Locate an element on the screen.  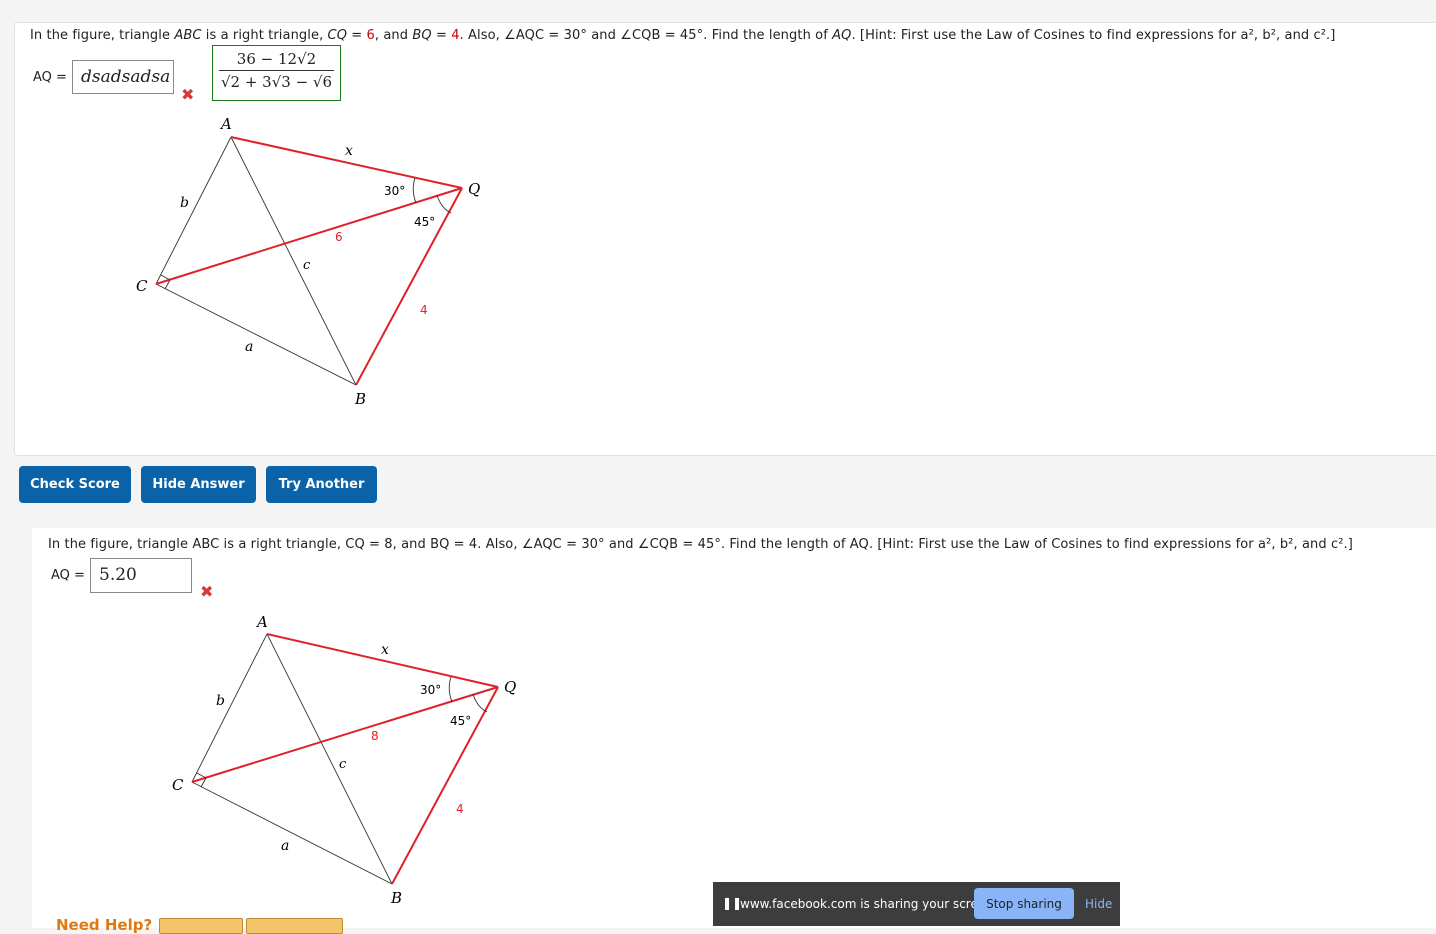
label-c-2: c is located at coordinates (343, 764).